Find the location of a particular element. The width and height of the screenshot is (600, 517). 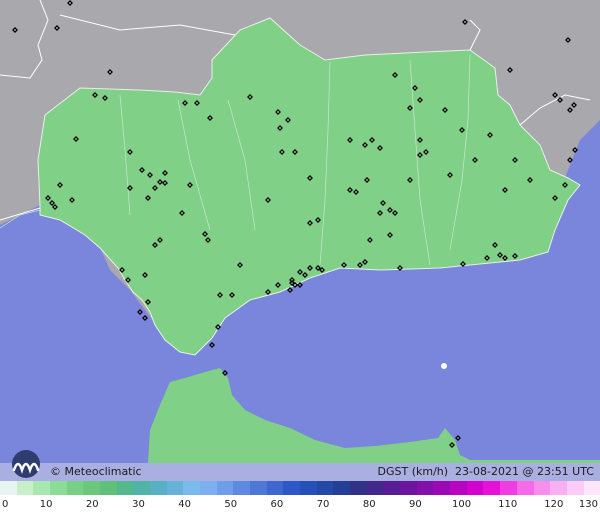

legend-tick-label: 100 is located at coordinates (461, 504).